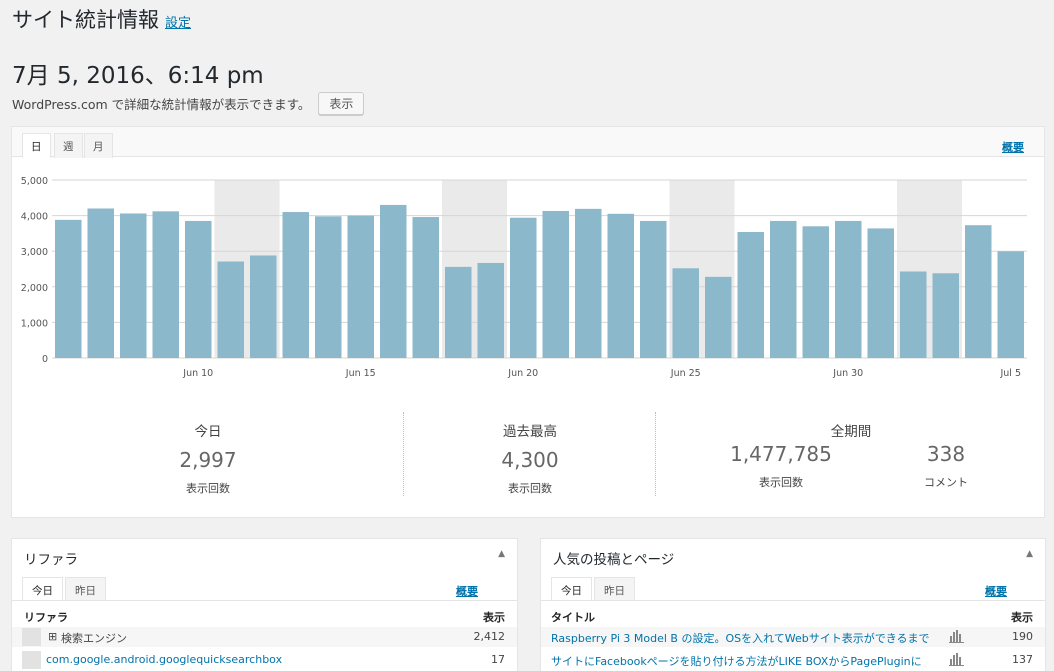 The image size is (1054, 671). I want to click on x-tick-label: Jun 30, so click(847, 373).